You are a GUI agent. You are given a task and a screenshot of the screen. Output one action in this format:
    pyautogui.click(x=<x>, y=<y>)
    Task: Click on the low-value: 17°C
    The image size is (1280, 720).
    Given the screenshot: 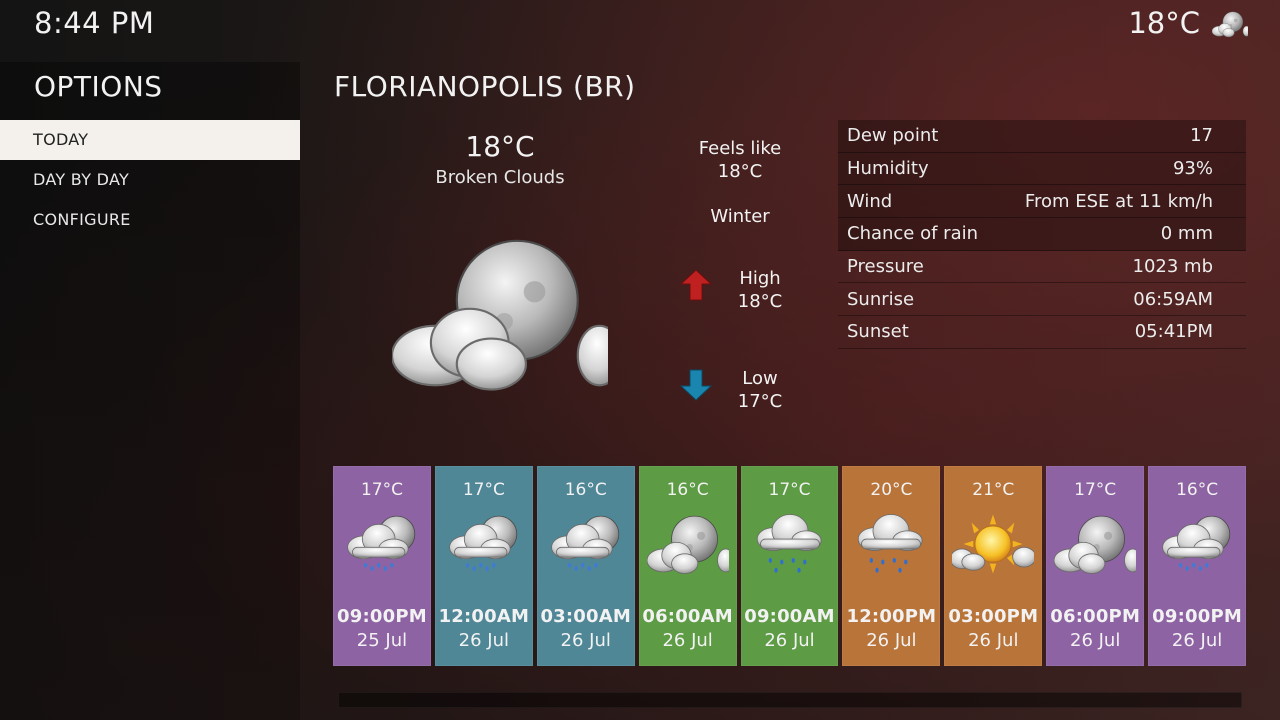 What is the action you would take?
    pyautogui.click(x=760, y=401)
    